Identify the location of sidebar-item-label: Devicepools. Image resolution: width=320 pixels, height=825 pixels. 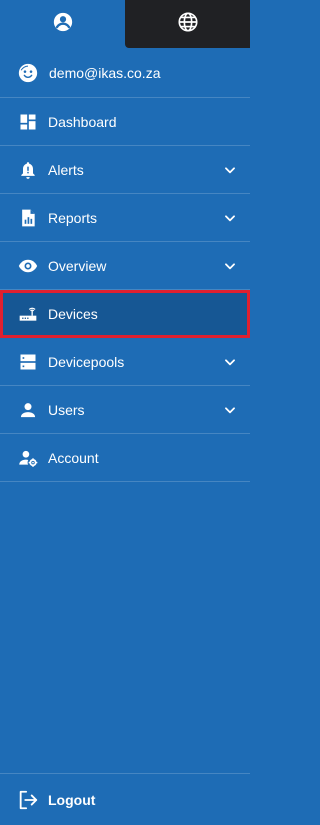
(86, 361).